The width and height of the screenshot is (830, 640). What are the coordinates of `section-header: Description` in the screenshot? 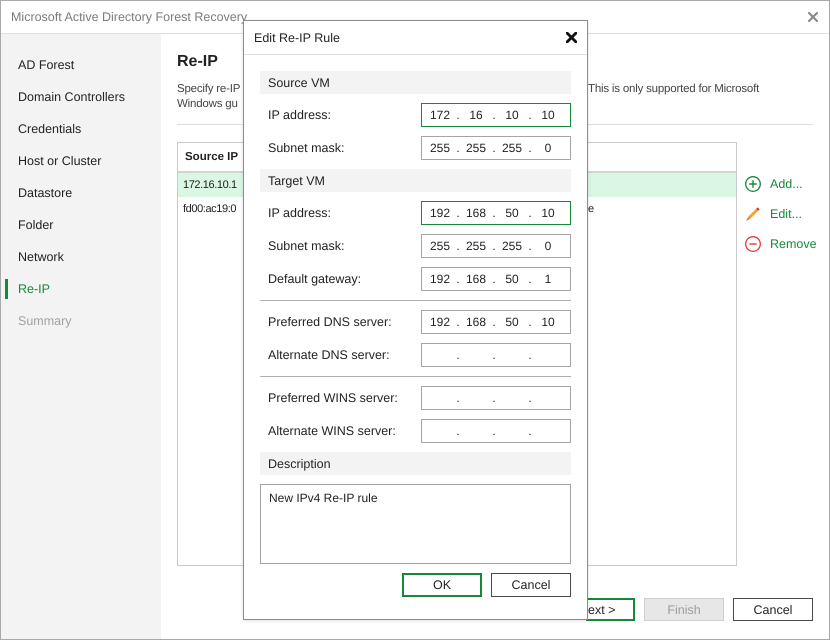 It's located at (415, 463).